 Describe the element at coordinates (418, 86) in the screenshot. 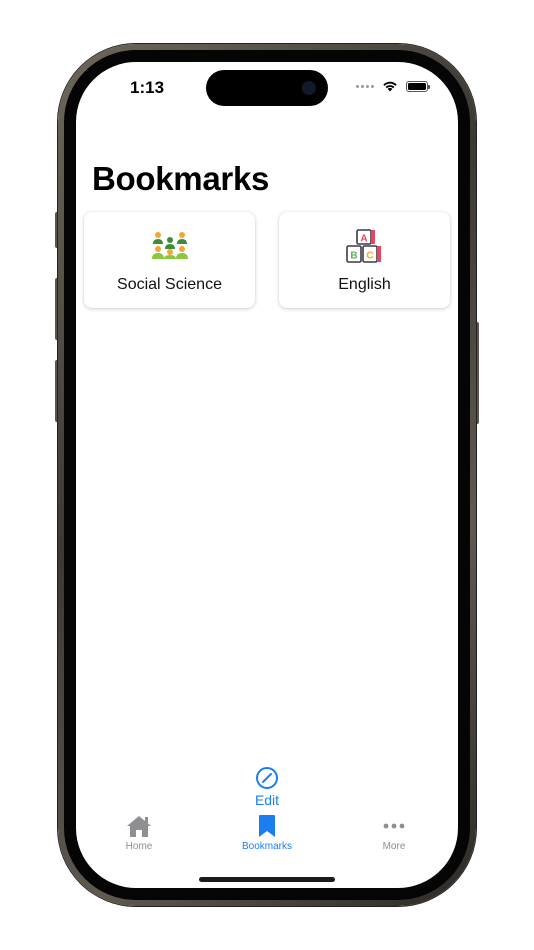

I see `battery-icon` at that location.